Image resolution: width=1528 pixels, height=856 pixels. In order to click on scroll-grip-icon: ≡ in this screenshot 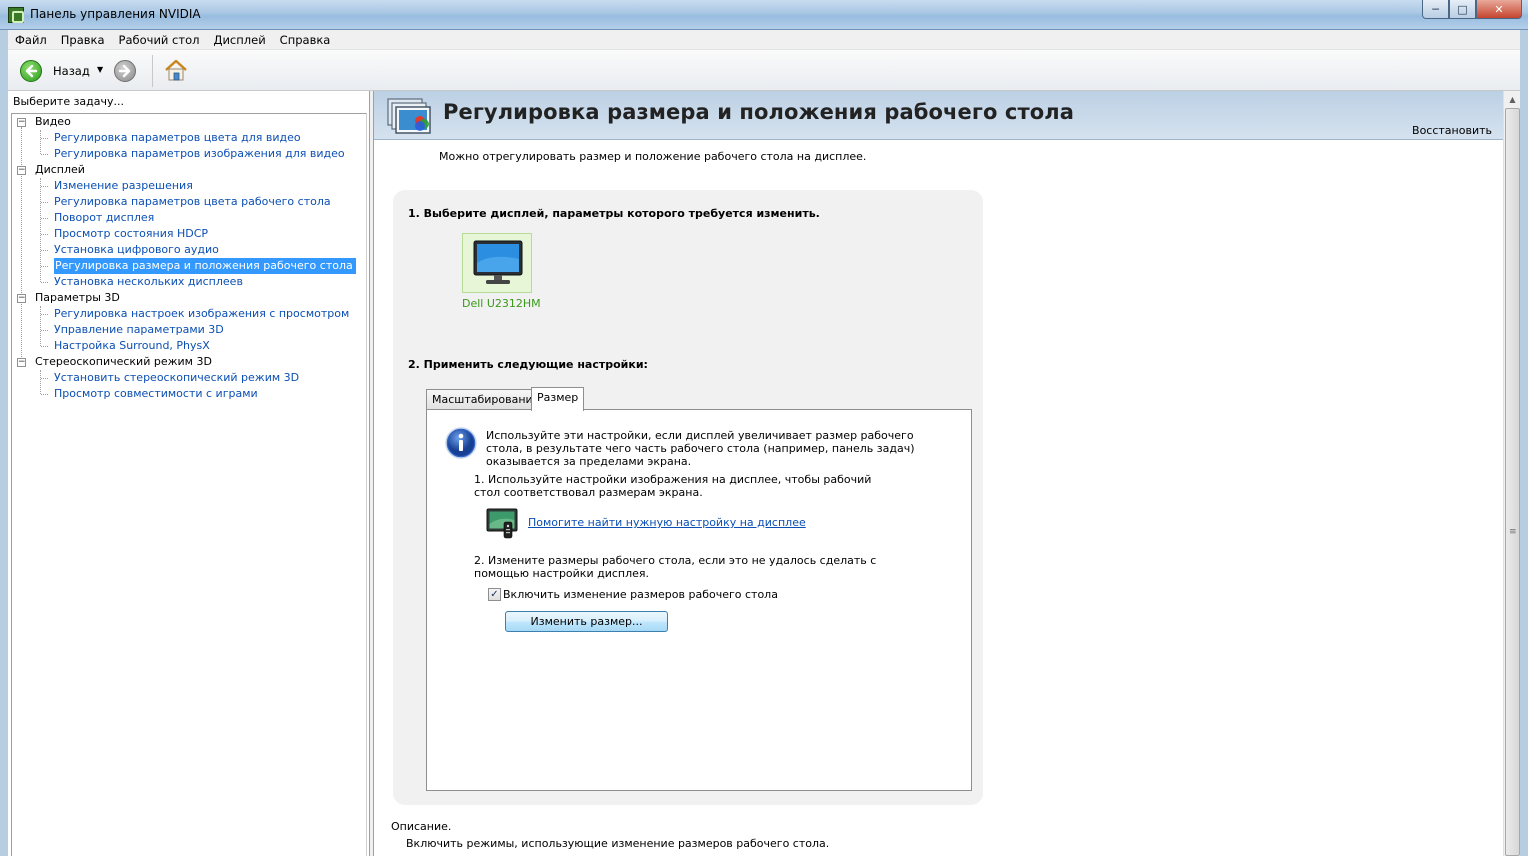, I will do `click(1513, 532)`.